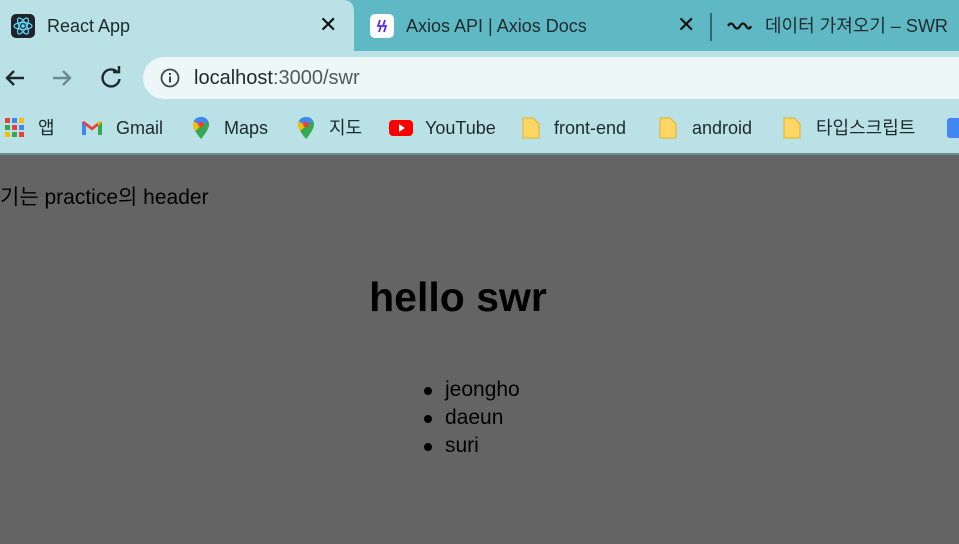  What do you see at coordinates (866, 128) in the screenshot?
I see `bookmark-label: 타입스크립트` at bounding box center [866, 128].